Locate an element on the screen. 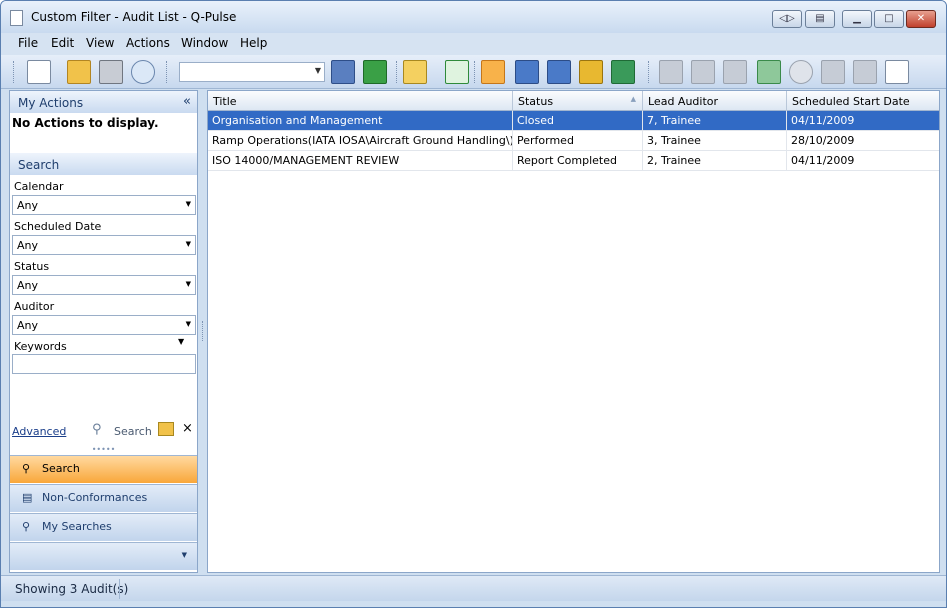 Image resolution: width=947 pixels, height=608 pixels. collapse-icon: « is located at coordinates (187, 101).